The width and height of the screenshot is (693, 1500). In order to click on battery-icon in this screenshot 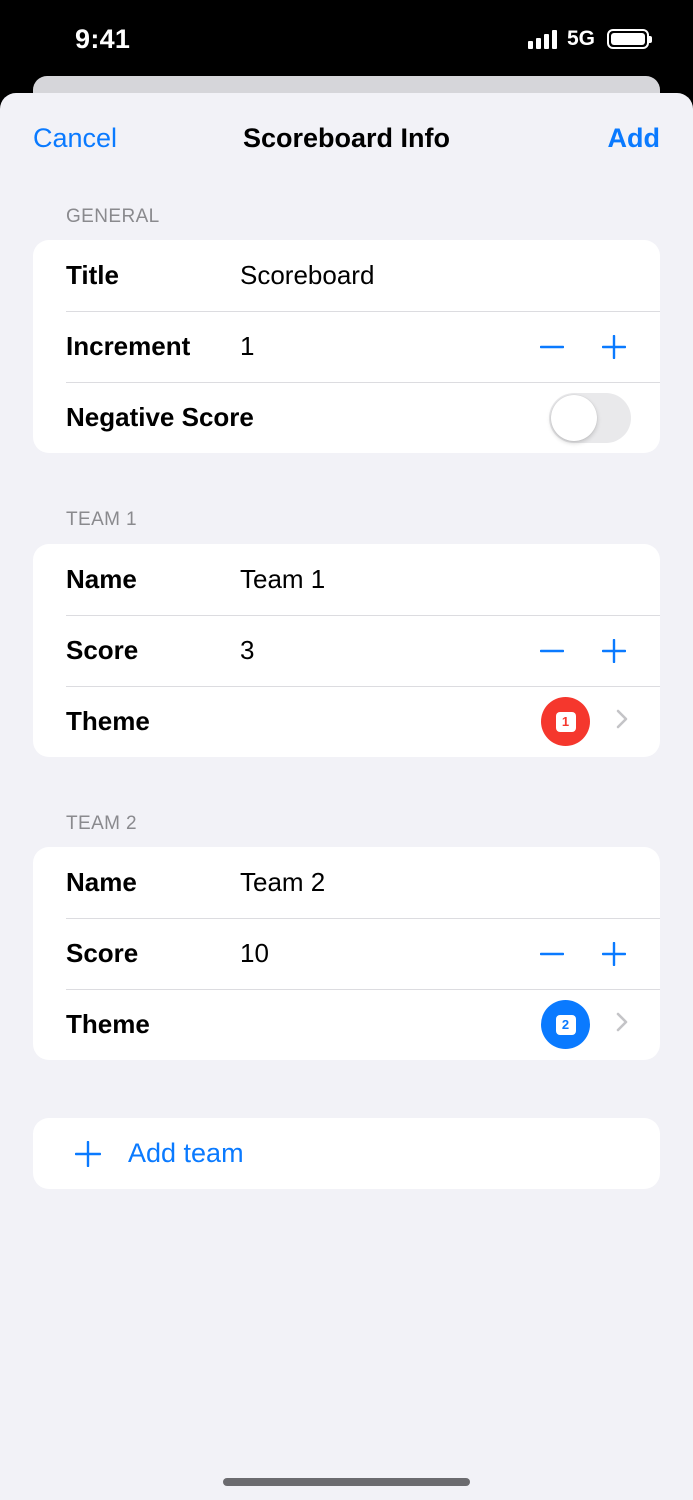, I will do `click(629, 39)`.